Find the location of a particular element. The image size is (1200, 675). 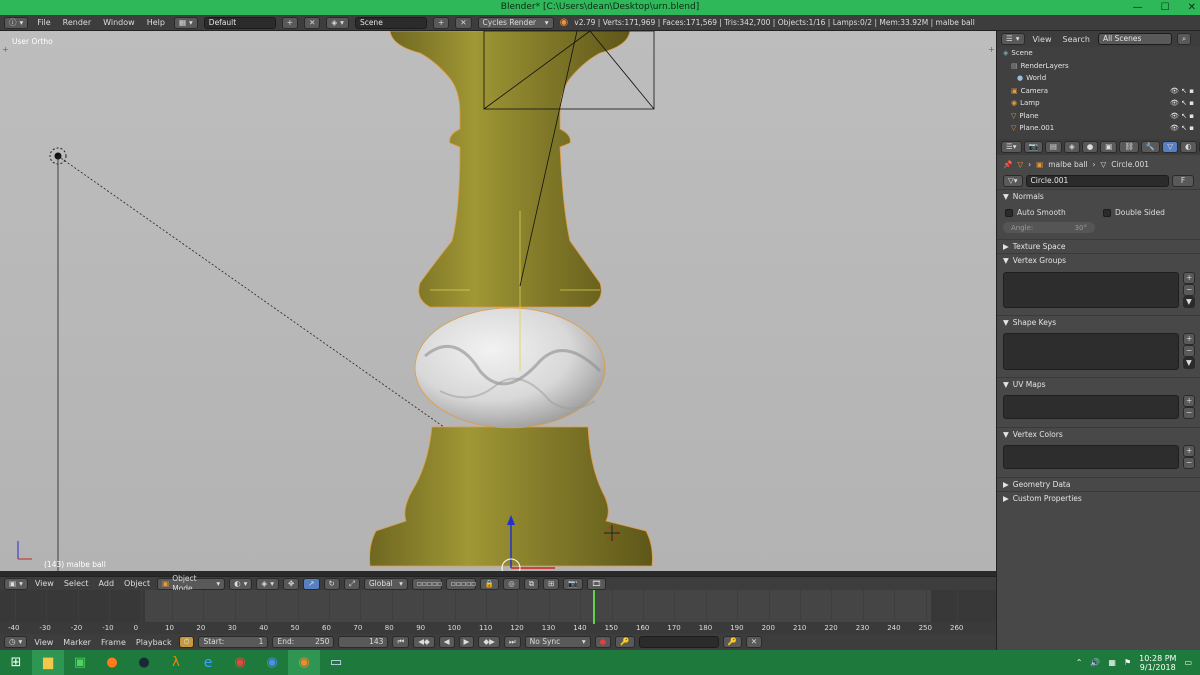

modifiers-tab-icon: 🔧 is located at coordinates (1150, 147).